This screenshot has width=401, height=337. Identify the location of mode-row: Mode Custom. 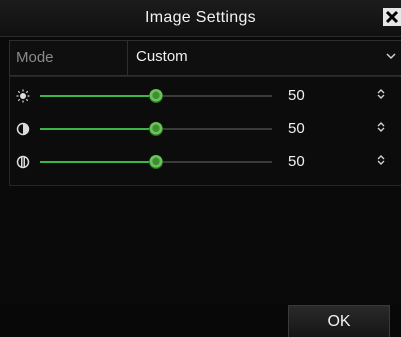
(205, 58).